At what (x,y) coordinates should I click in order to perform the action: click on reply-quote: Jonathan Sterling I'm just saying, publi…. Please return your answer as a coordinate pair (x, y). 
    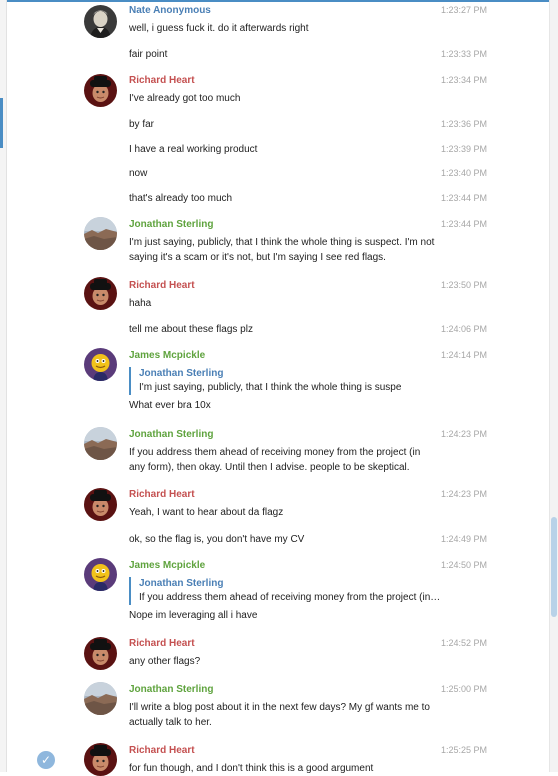
    Looking at the image, I should click on (285, 381).